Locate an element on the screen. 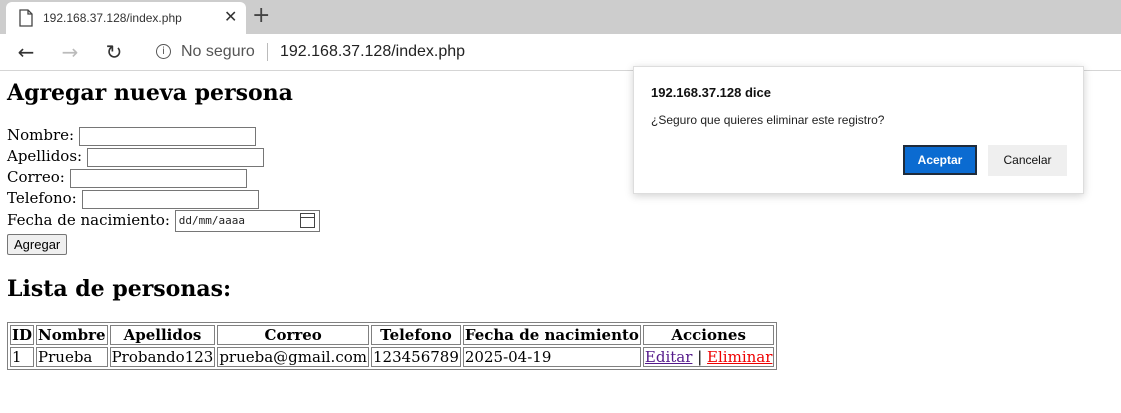 This screenshot has width=1121, height=413. reload-icon: ↻ is located at coordinates (114, 52).